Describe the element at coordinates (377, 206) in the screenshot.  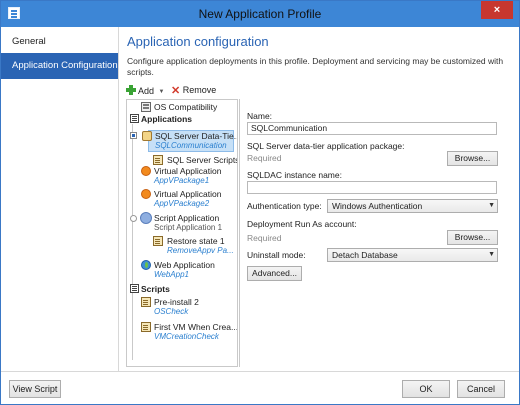
I see `auth-type-value: Windows Authentication` at that location.